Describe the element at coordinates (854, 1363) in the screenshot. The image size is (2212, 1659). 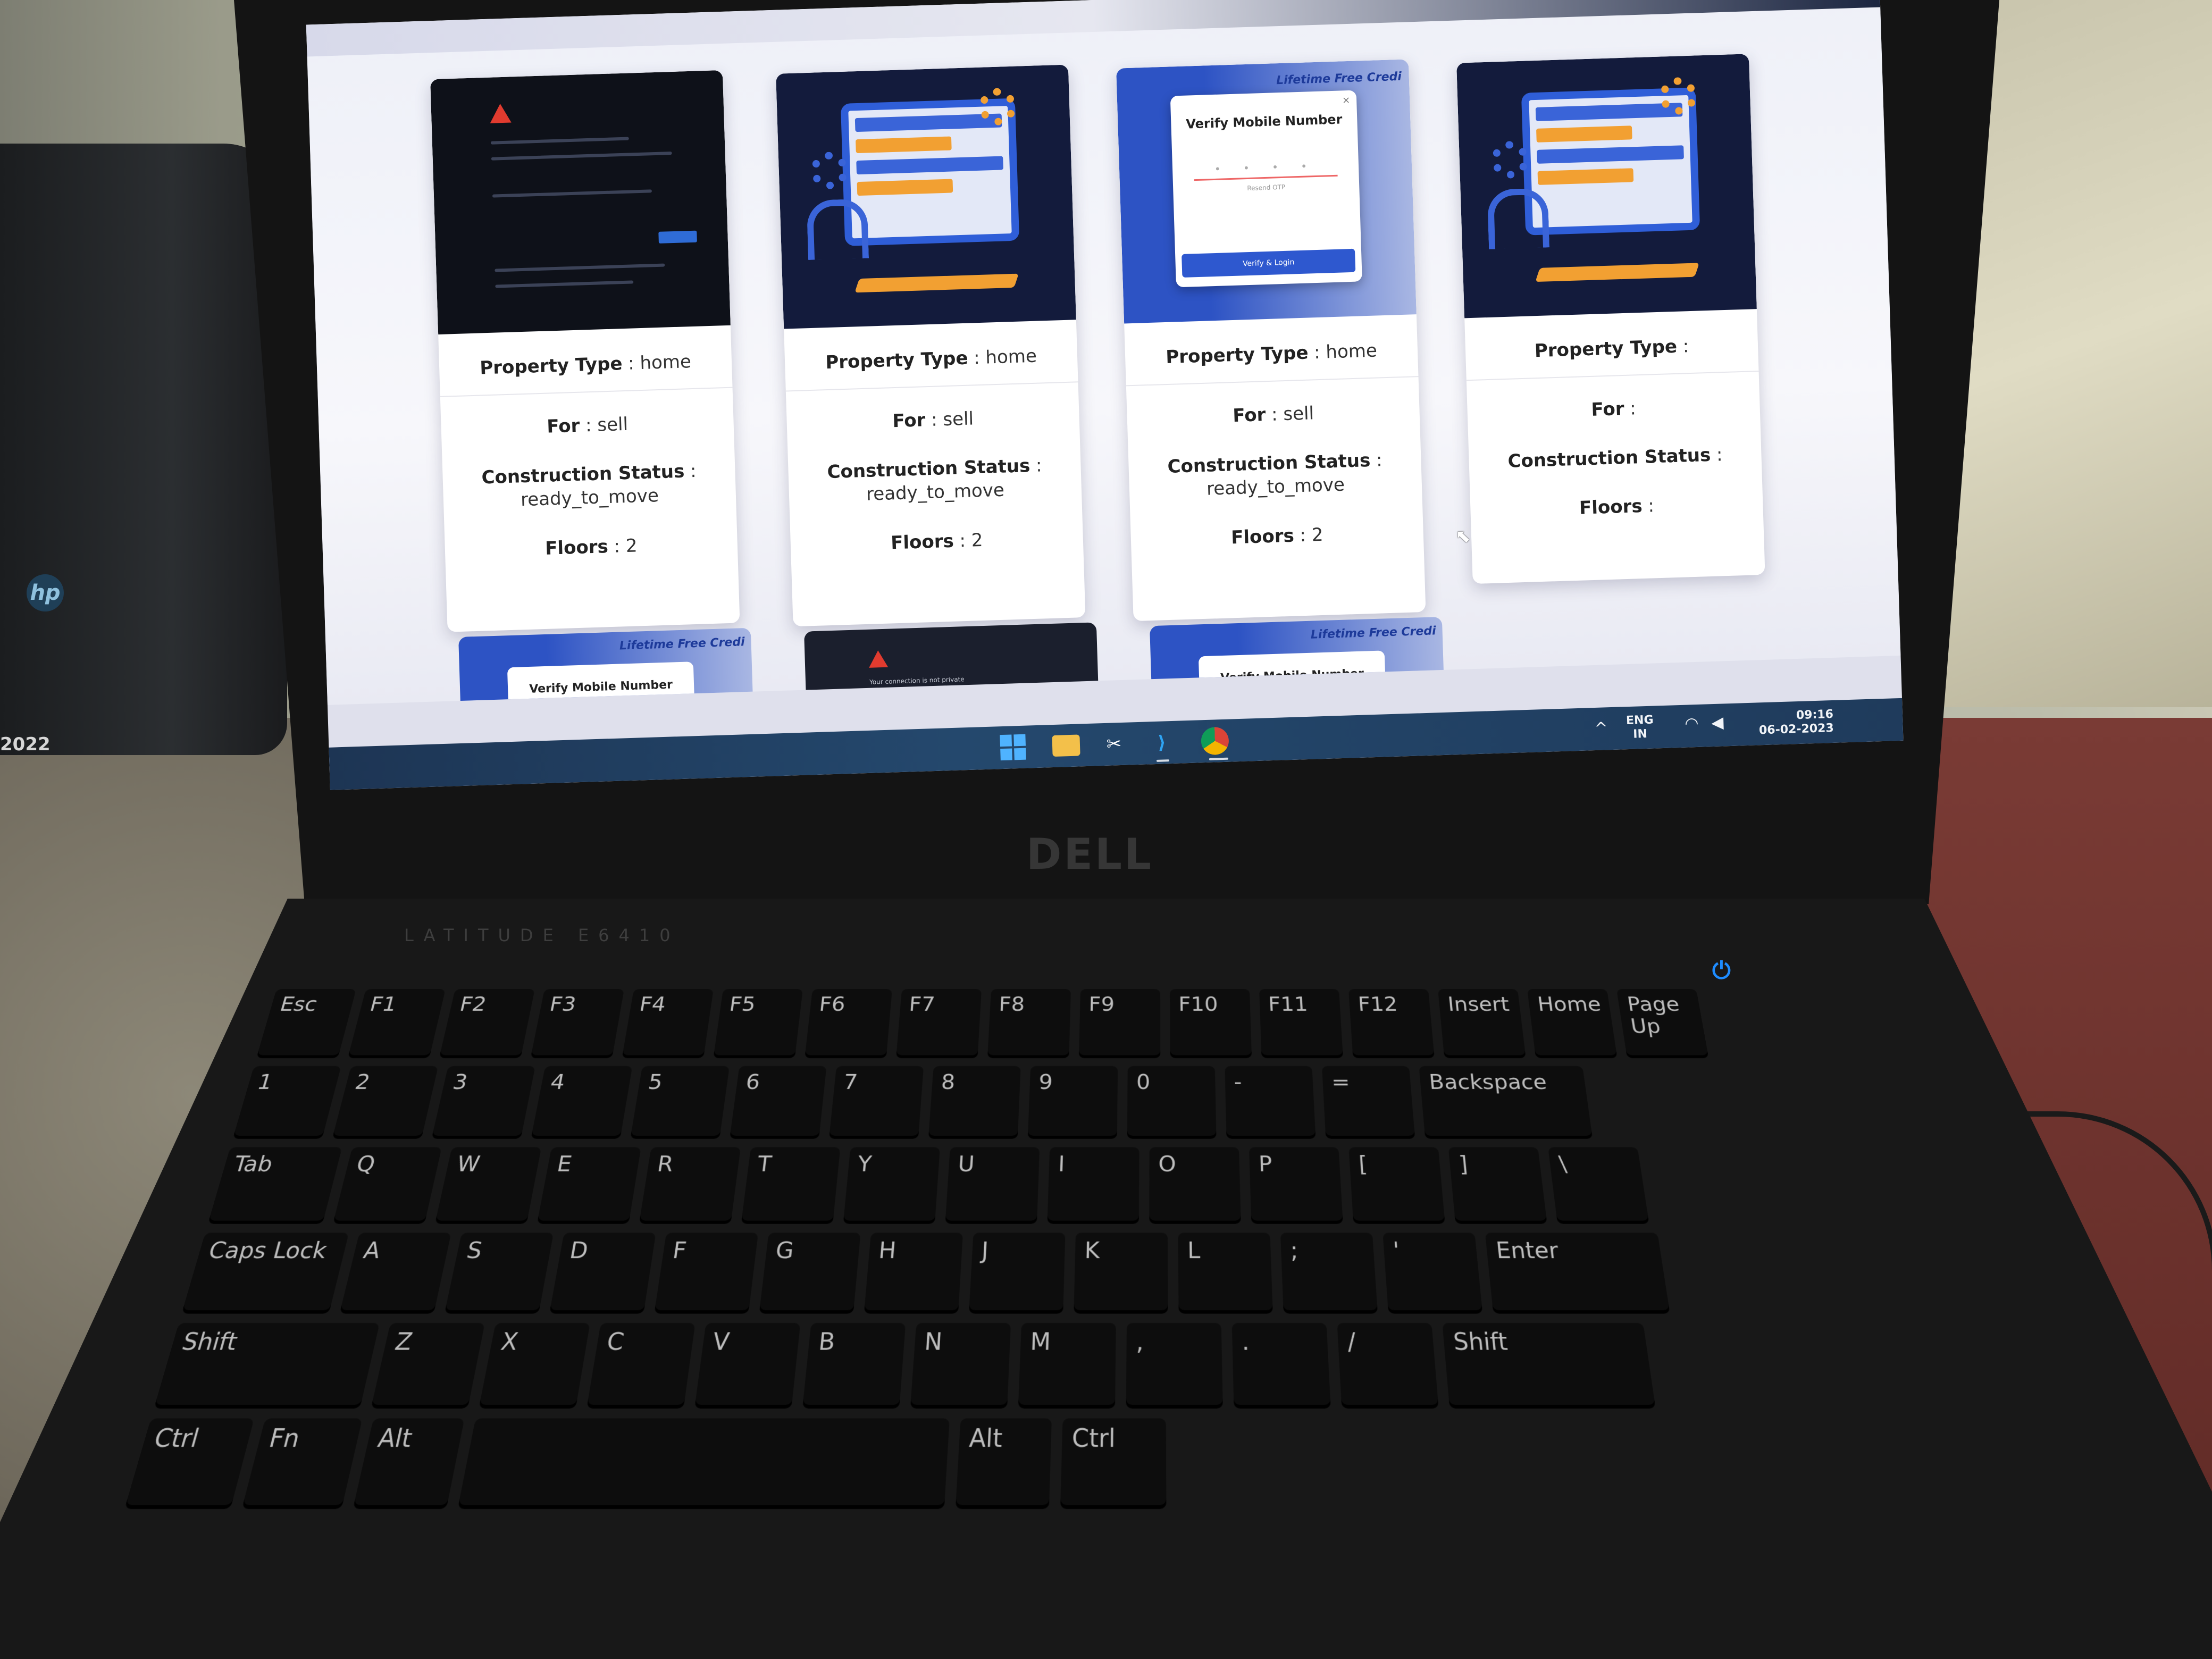
I see `key-b: B` at that location.